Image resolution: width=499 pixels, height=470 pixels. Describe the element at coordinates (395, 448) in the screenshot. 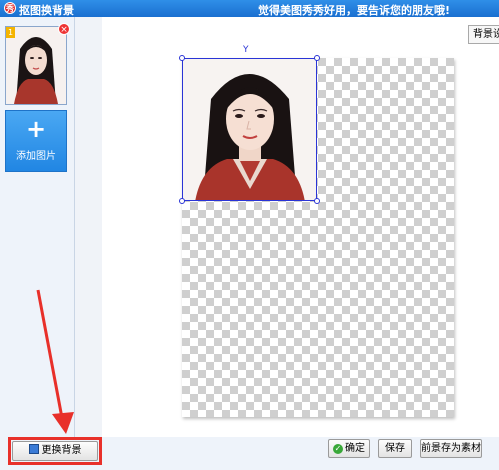

I see `save-button: 保存` at that location.